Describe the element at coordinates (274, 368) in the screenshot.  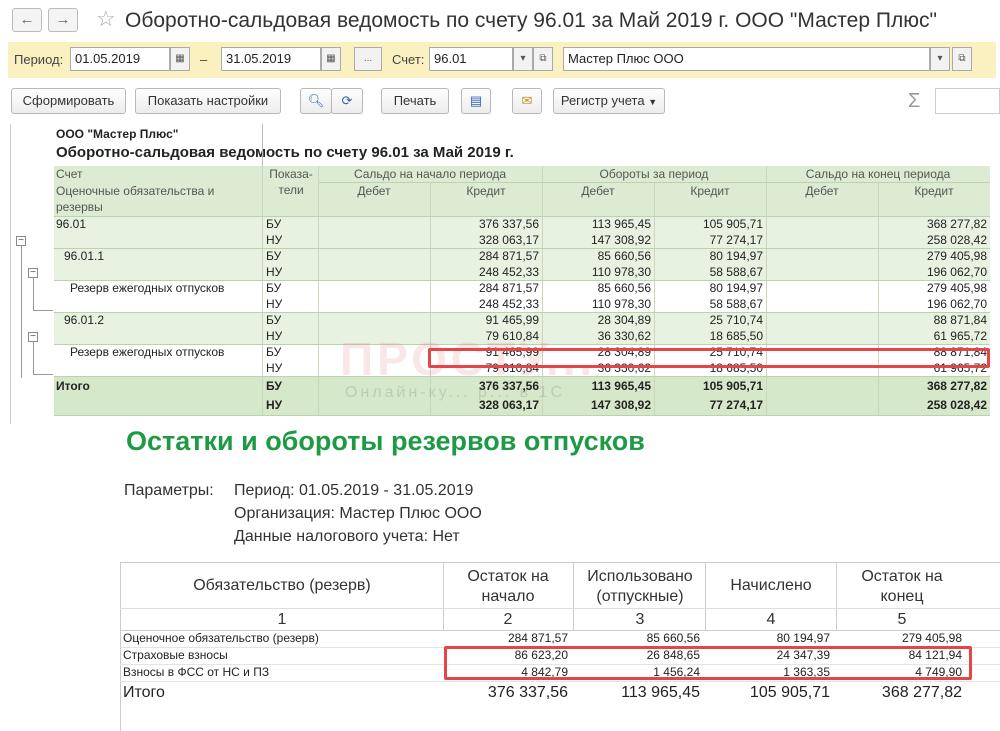
I see `osv-row-indicator: НУ` at that location.